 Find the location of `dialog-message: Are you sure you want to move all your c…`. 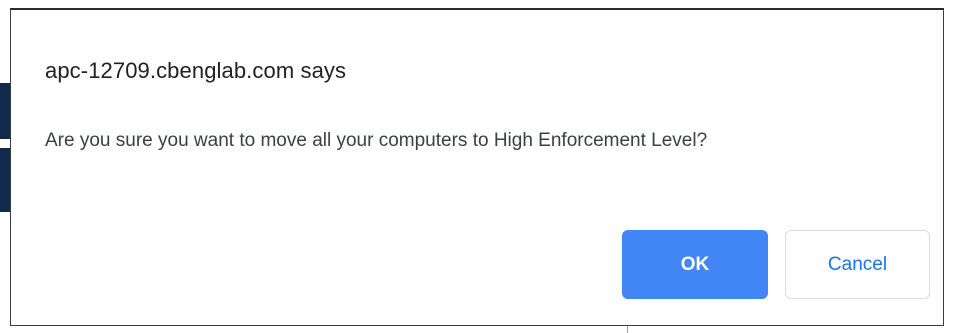

dialog-message: Are you sure you want to move all your c… is located at coordinates (376, 140).